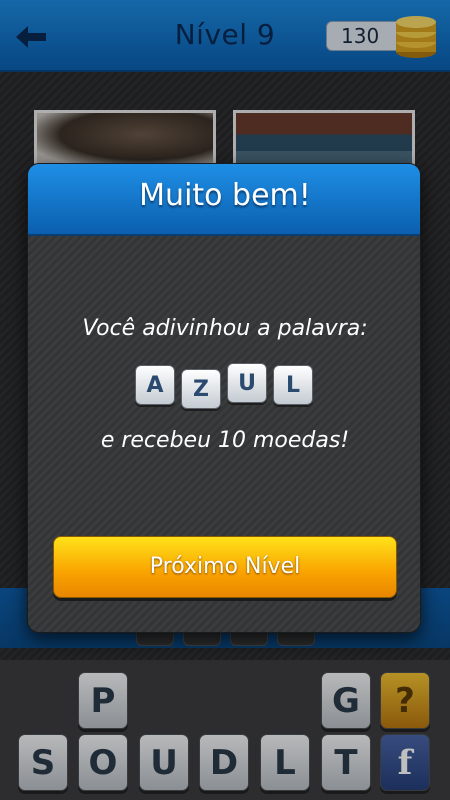 Image resolution: width=450 pixels, height=800 pixels. Describe the element at coordinates (225, 567) in the screenshot. I see `next-level-button: Próximo Nível` at that location.